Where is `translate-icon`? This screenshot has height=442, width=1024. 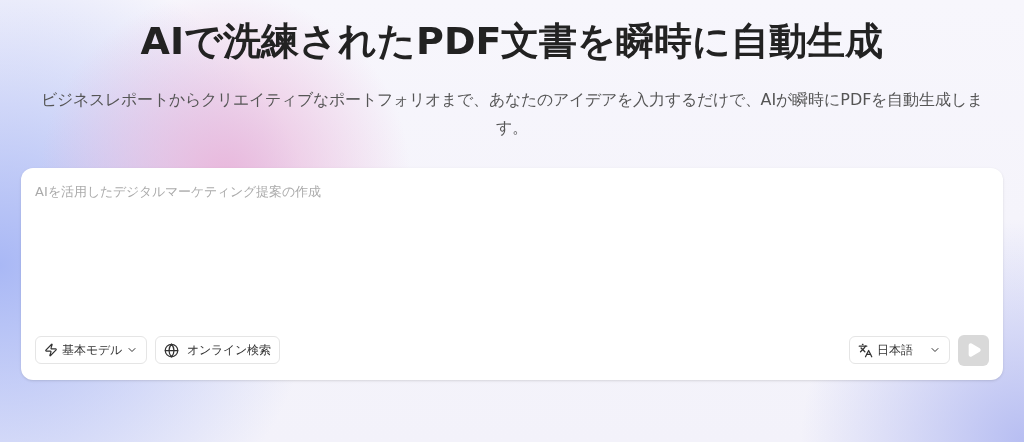
translate-icon is located at coordinates (865, 350).